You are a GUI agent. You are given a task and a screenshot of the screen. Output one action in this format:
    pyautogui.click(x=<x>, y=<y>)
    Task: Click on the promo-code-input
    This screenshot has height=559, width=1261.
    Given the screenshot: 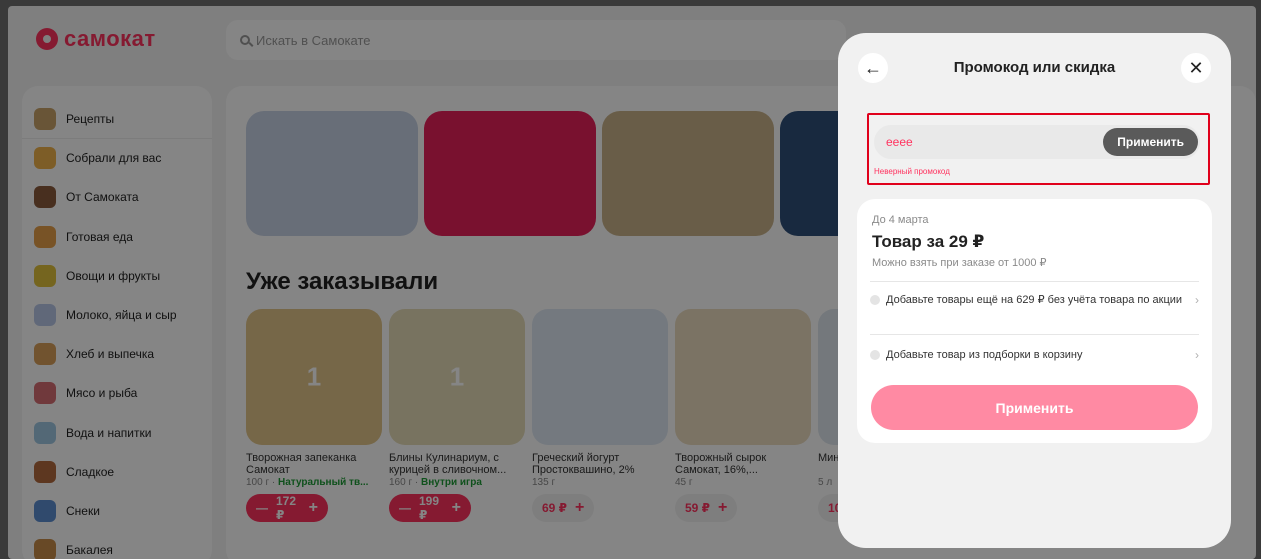 What is the action you would take?
    pyautogui.click(x=986, y=142)
    